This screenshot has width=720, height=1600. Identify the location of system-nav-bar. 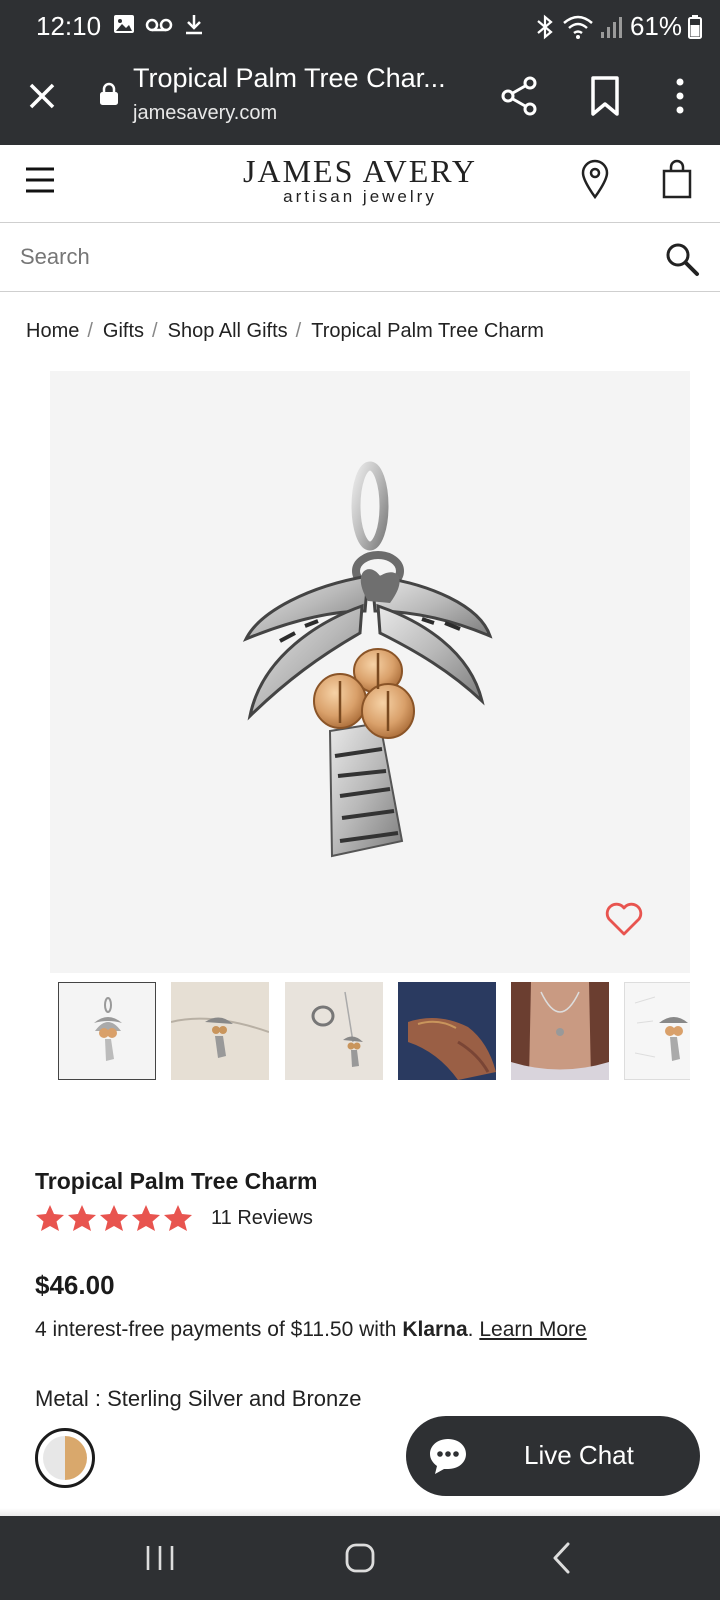
(360, 1558).